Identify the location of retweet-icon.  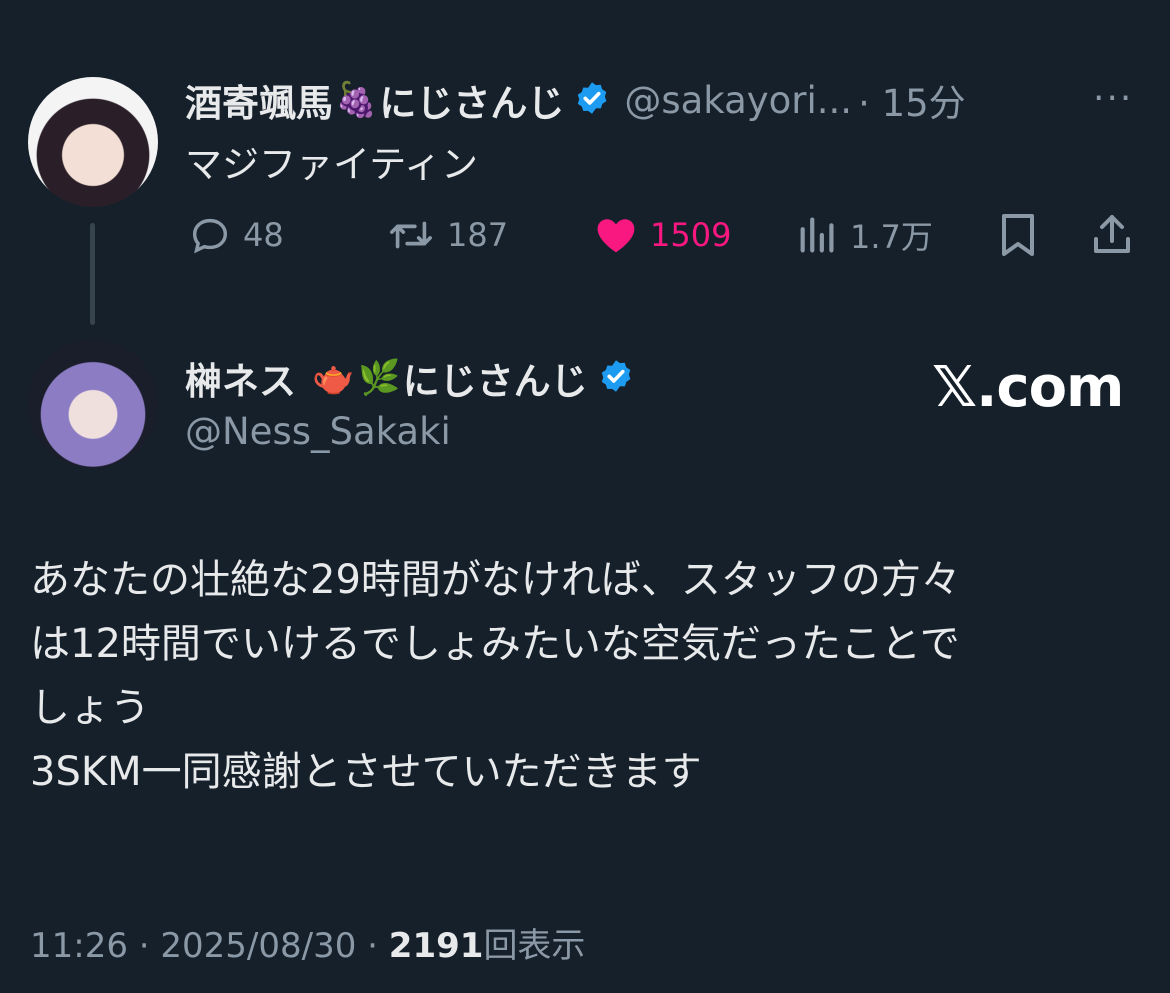
(411, 235).